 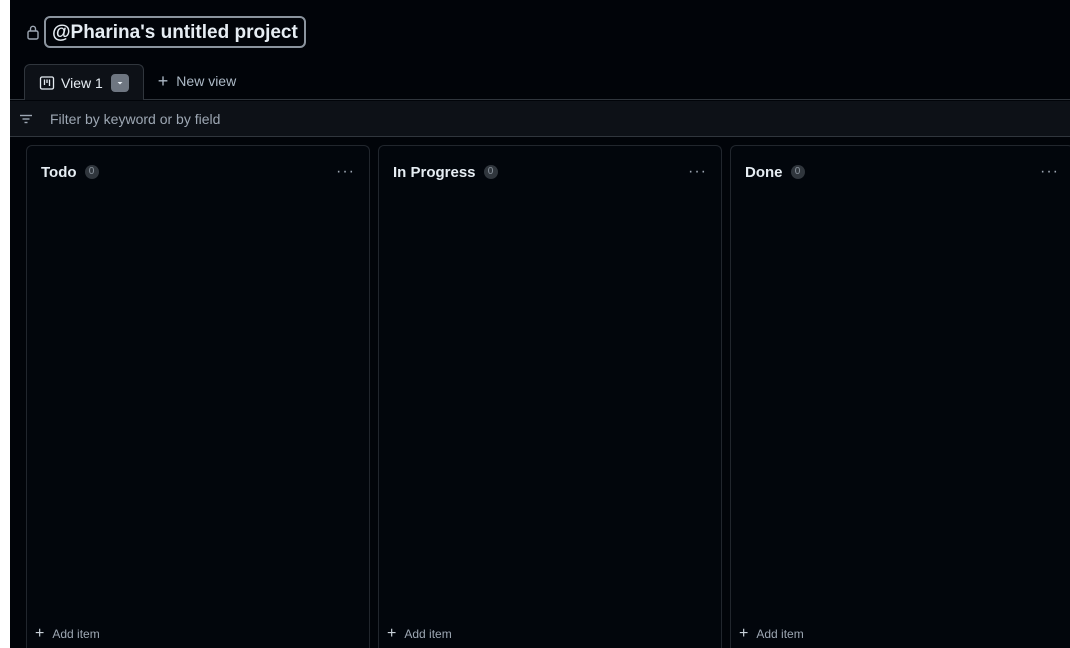 I want to click on filter-icon, so click(x=26, y=119).